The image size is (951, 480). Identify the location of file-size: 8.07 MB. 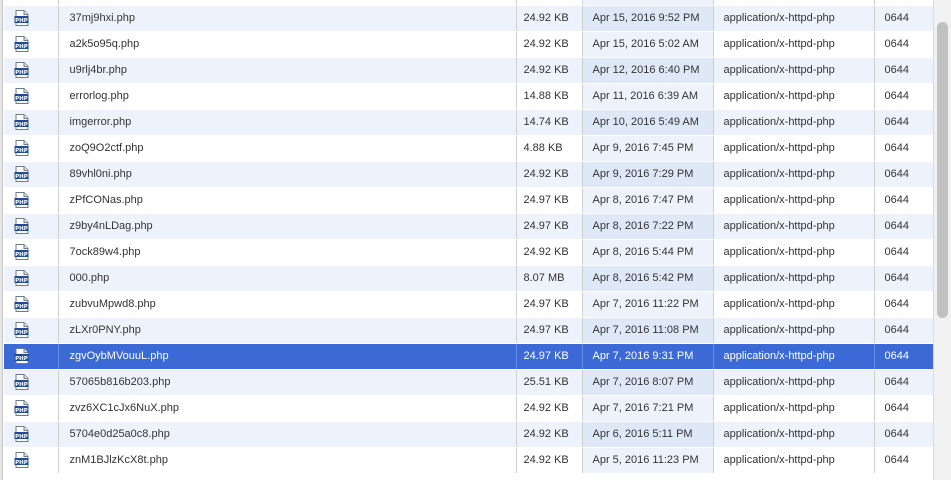
(549, 278).